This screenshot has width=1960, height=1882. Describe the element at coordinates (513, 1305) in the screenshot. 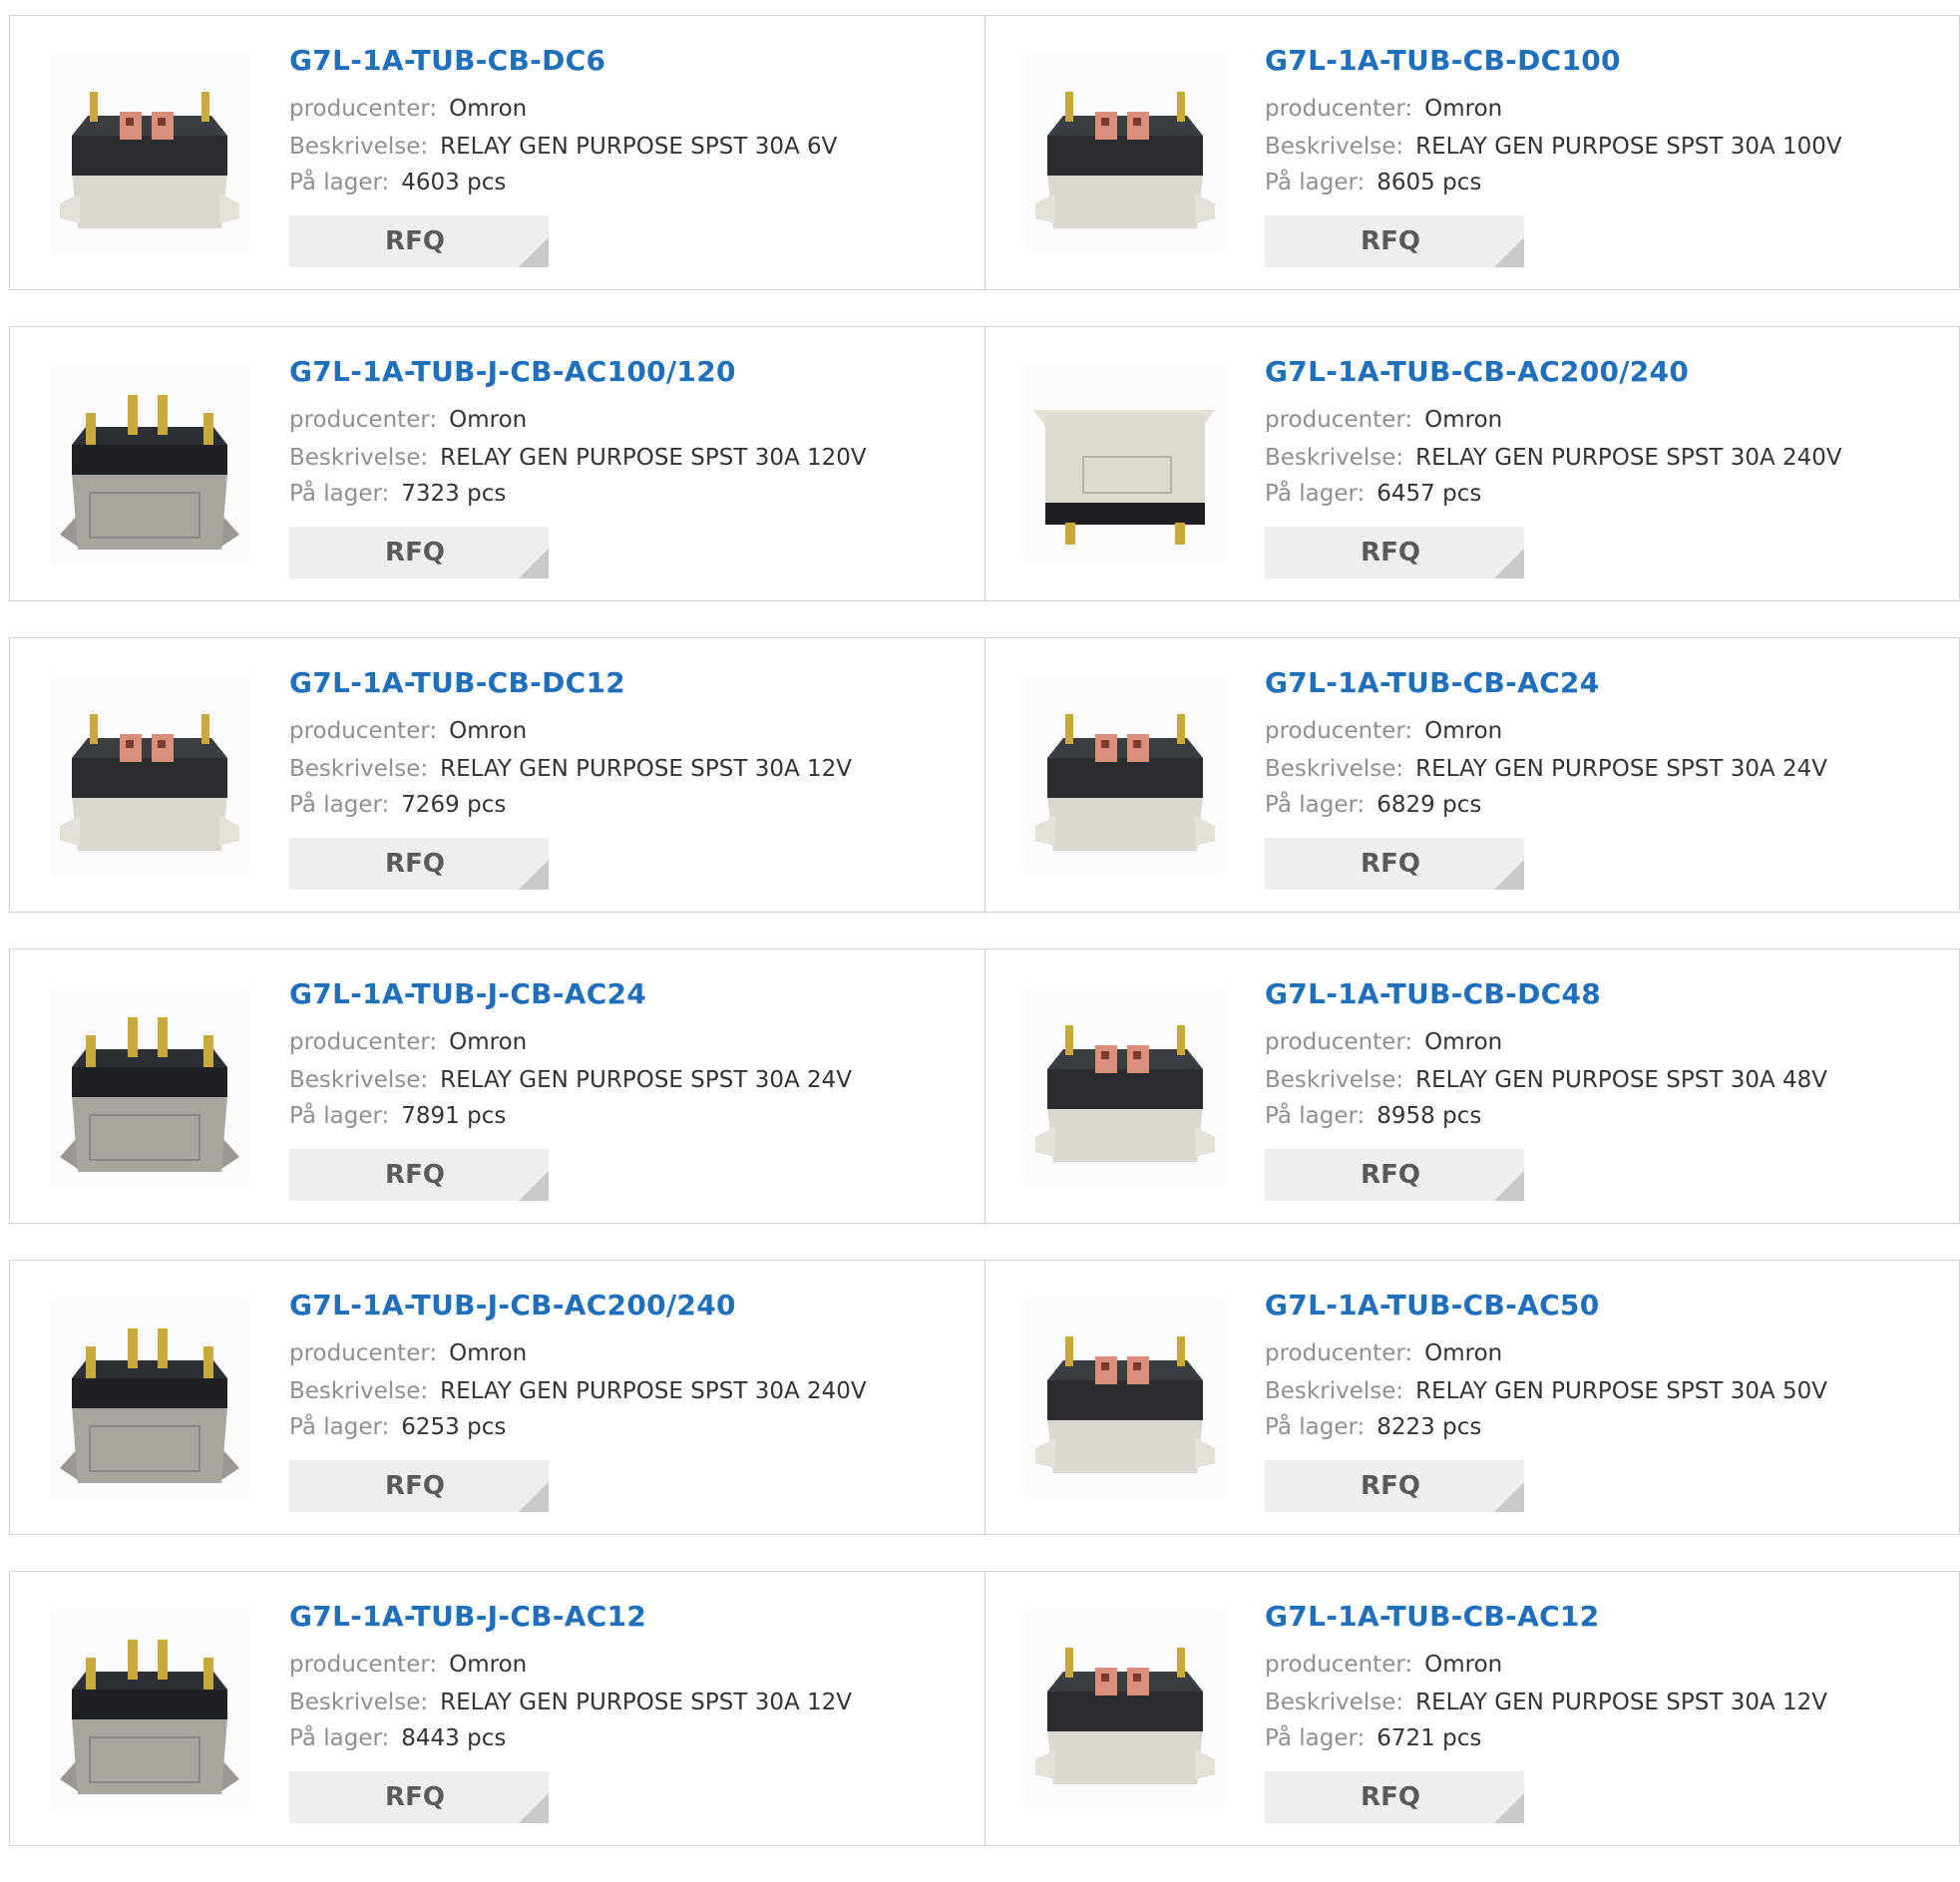

I see `product-title-link: G7L-1A-TUB-J-CB-AC200/240` at that location.